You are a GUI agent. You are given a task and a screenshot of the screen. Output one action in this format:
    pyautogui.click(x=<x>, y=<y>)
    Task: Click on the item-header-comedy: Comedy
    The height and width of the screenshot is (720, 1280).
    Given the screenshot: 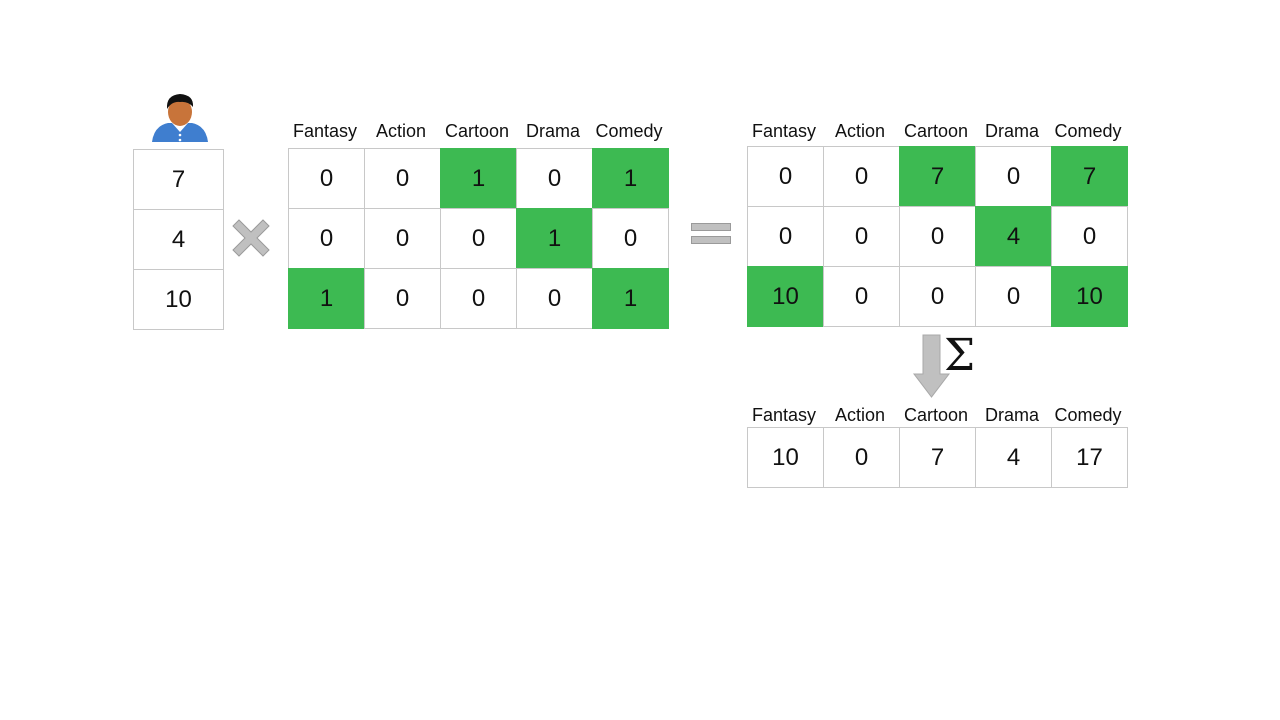 What is the action you would take?
    pyautogui.click(x=629, y=131)
    